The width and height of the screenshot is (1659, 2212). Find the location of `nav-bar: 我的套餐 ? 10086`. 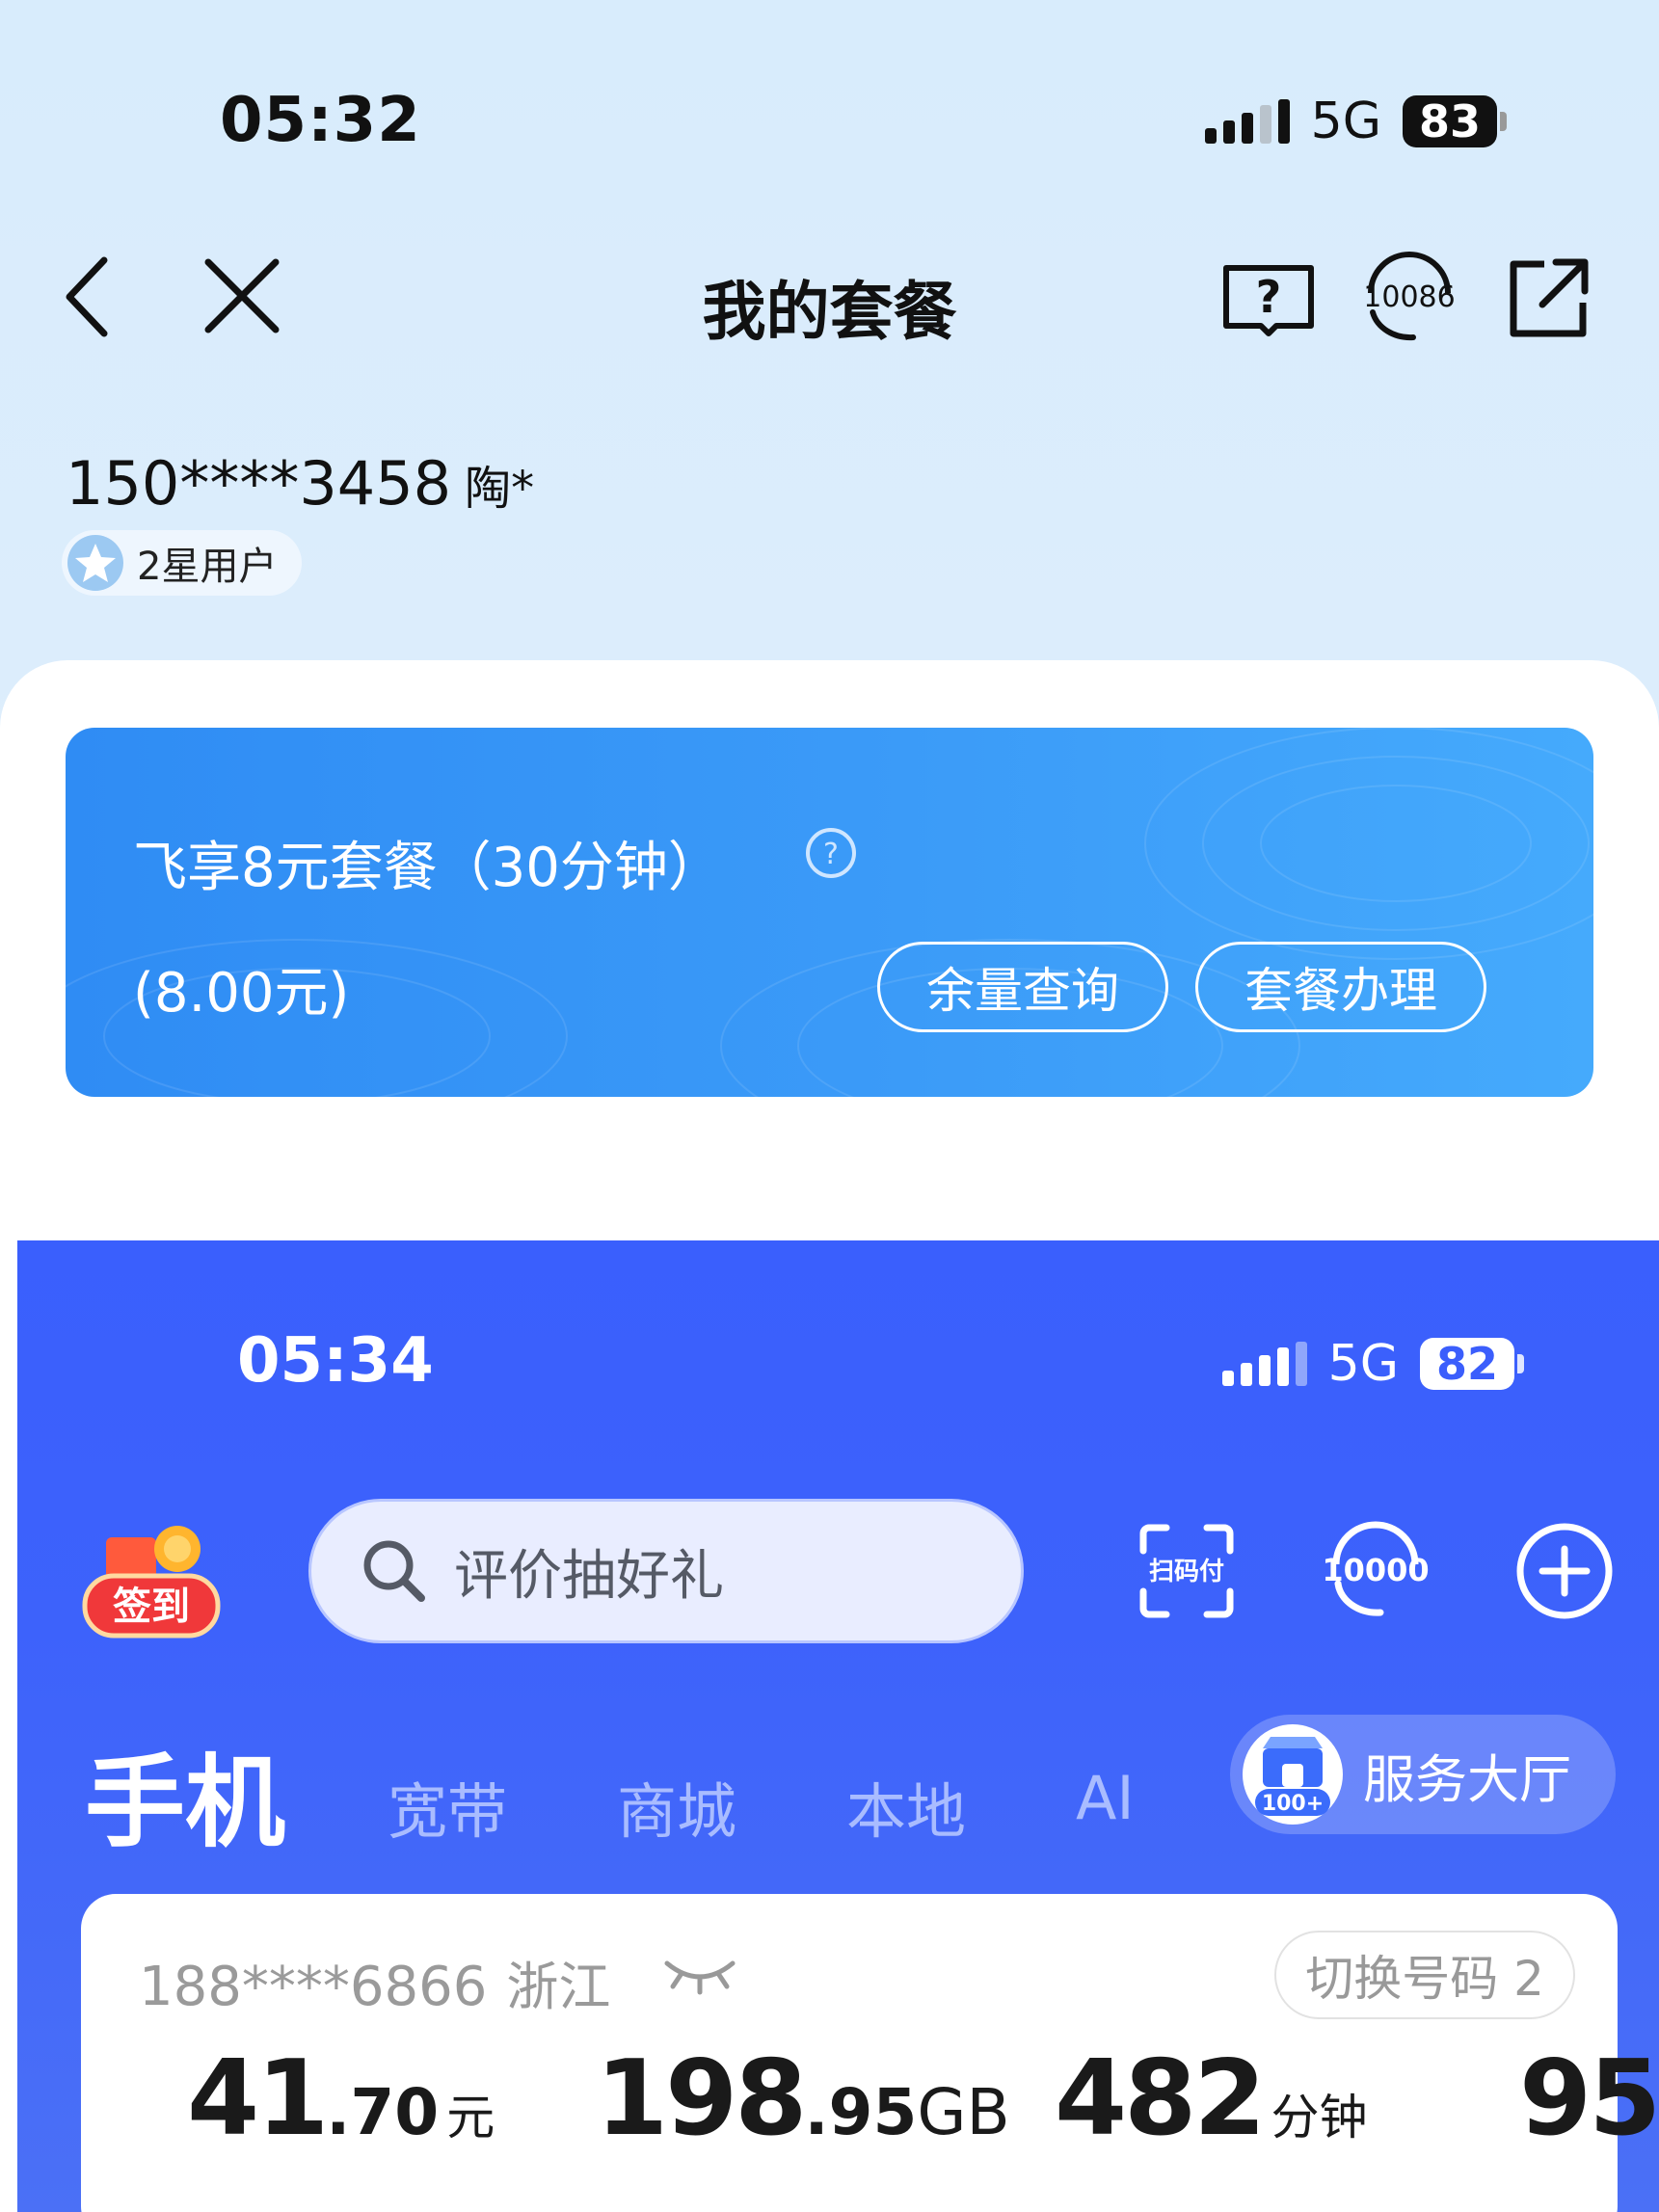

nav-bar: 我的套餐 ? 10086 is located at coordinates (829, 295).